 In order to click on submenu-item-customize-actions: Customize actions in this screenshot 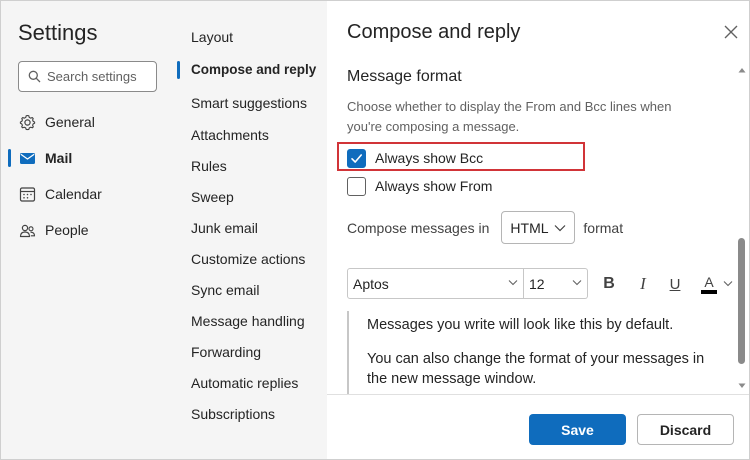, I will do `click(247, 259)`.